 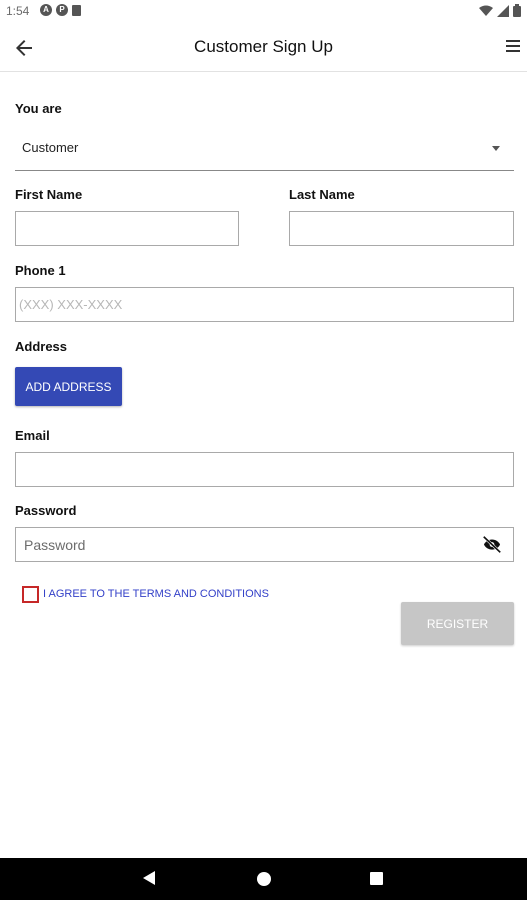 I want to click on you-are-label: You are, so click(x=38, y=108).